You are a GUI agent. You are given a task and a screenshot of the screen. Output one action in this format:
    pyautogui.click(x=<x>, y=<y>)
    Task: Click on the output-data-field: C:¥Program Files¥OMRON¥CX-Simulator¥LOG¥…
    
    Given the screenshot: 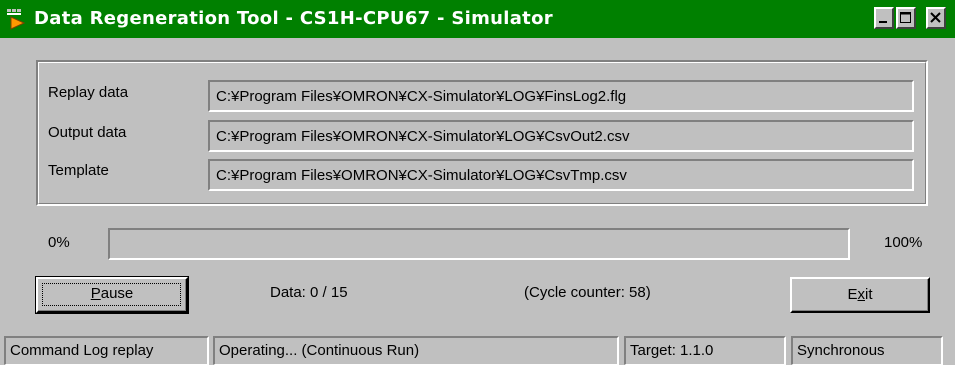 What is the action you would take?
    pyautogui.click(x=561, y=136)
    